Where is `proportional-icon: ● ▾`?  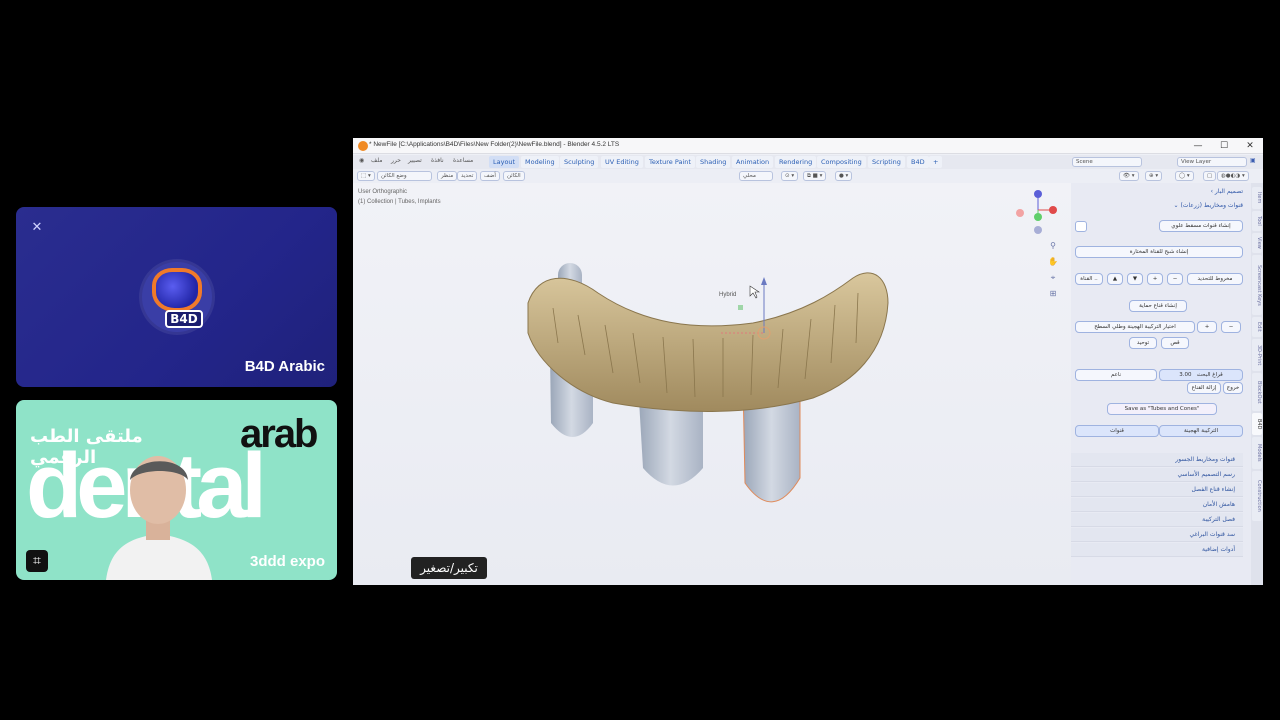 proportional-icon: ● ▾ is located at coordinates (844, 176).